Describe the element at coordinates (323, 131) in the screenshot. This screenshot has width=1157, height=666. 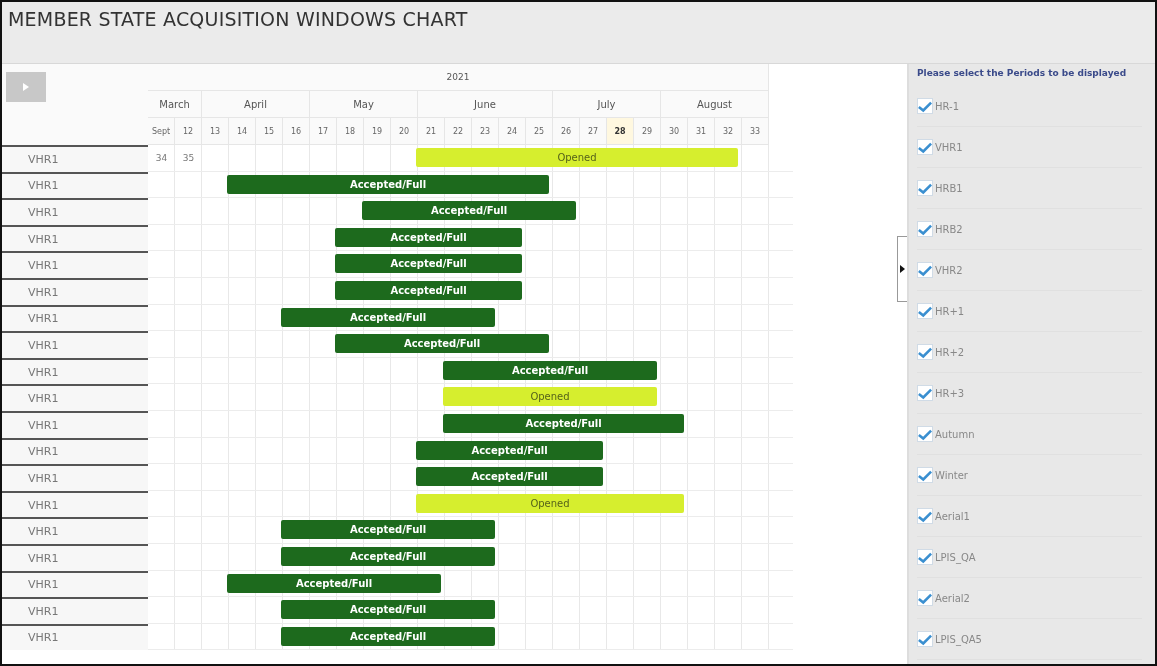
I see `week-header: 17` at that location.